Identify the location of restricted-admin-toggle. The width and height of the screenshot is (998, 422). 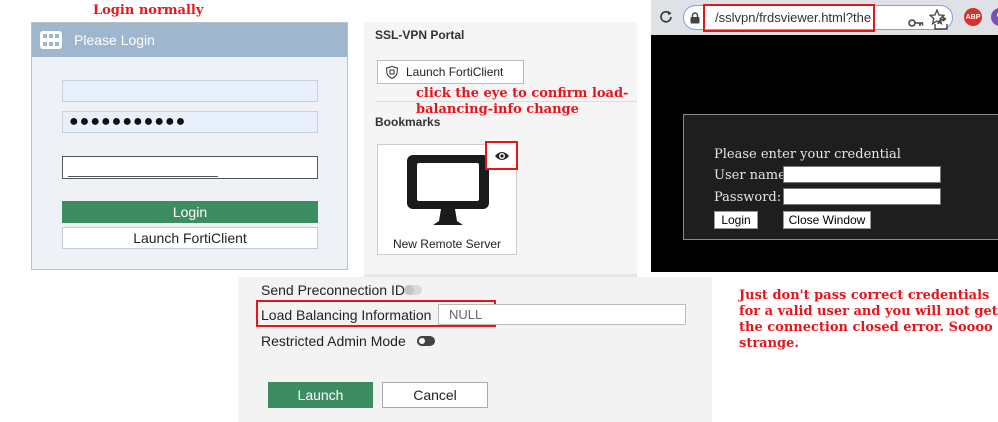
(426, 341).